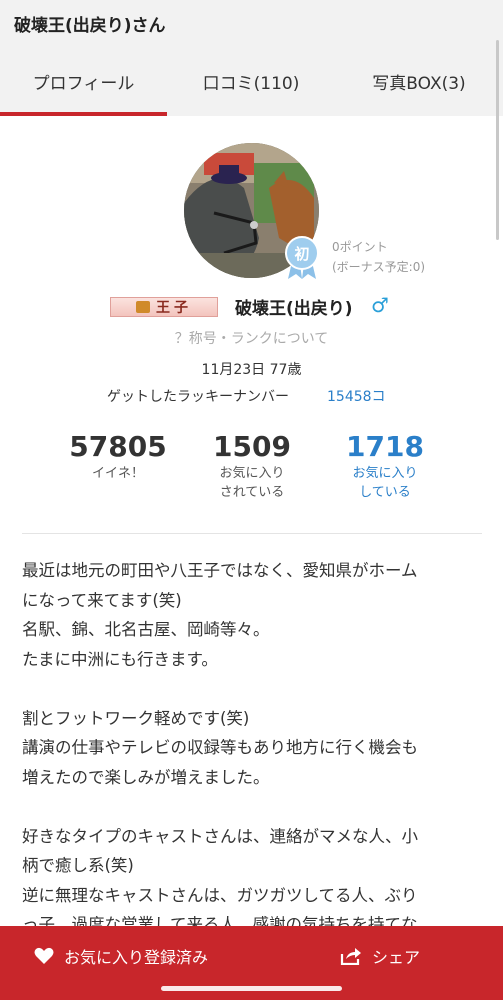  I want to click on tab-profile: プロフィール, so click(83, 81).